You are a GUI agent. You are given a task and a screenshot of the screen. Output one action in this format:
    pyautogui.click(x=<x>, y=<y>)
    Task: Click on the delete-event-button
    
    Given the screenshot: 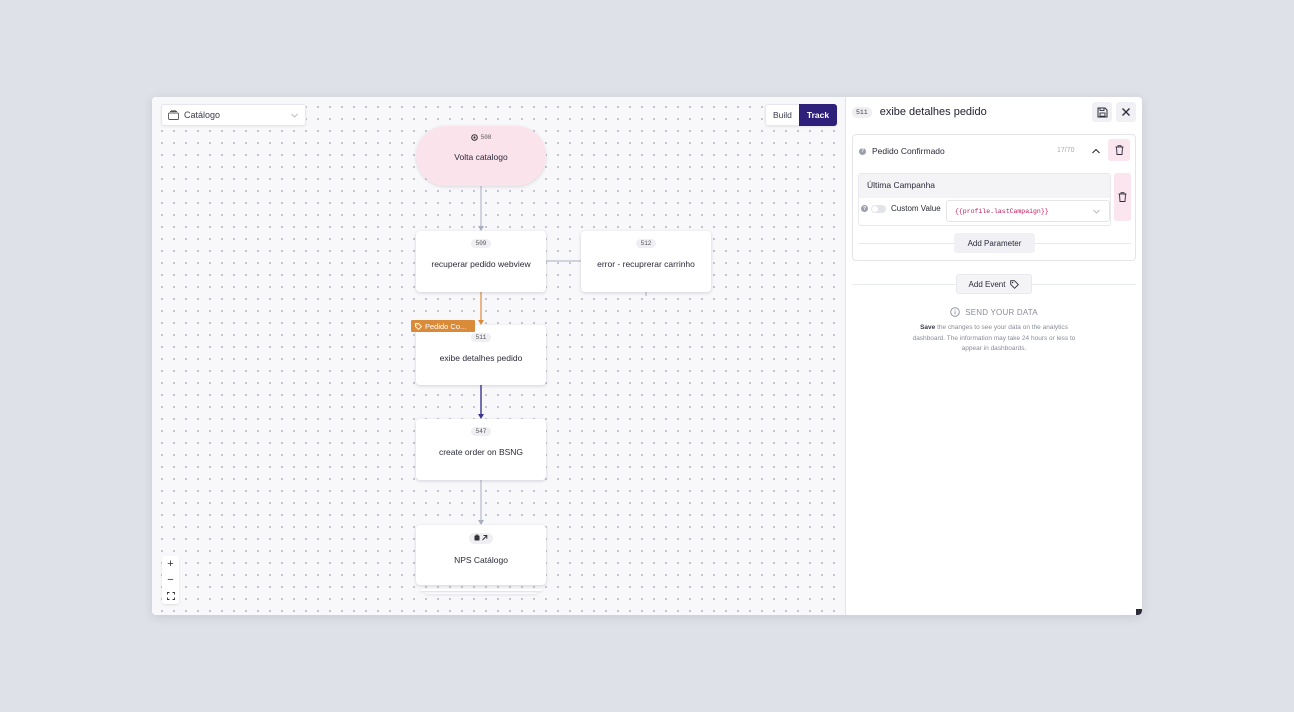 What is the action you would take?
    pyautogui.click(x=1119, y=150)
    